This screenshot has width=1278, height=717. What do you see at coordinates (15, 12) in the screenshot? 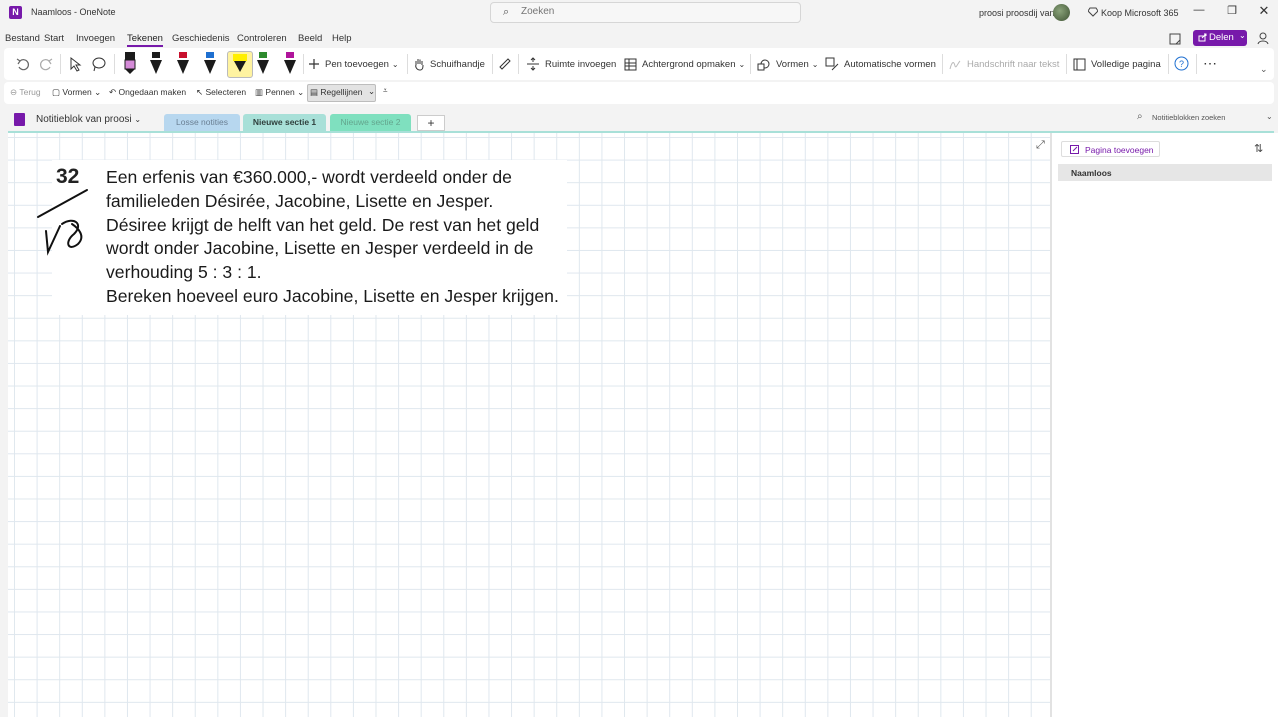
I see `onenote-logo-icon: N` at bounding box center [15, 12].